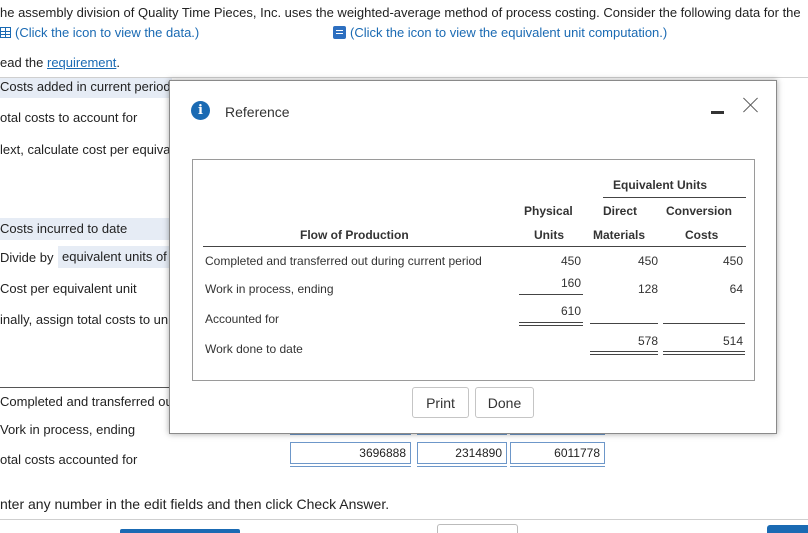  What do you see at coordinates (180, 531) in the screenshot?
I see `help-me-solve-button` at bounding box center [180, 531].